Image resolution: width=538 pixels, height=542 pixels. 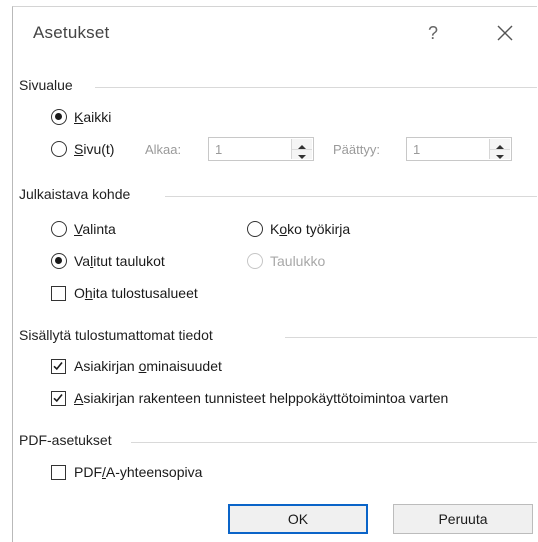 I want to click on non-printing-info-title: Sisällytä tulostumattomat tiedot, so click(x=116, y=335).